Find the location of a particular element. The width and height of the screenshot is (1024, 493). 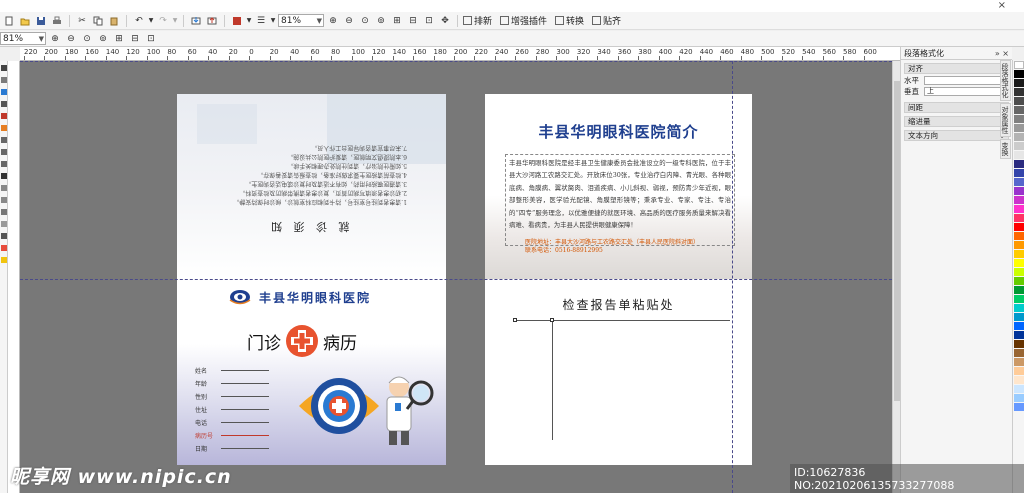

save-icon is located at coordinates (41, 21).